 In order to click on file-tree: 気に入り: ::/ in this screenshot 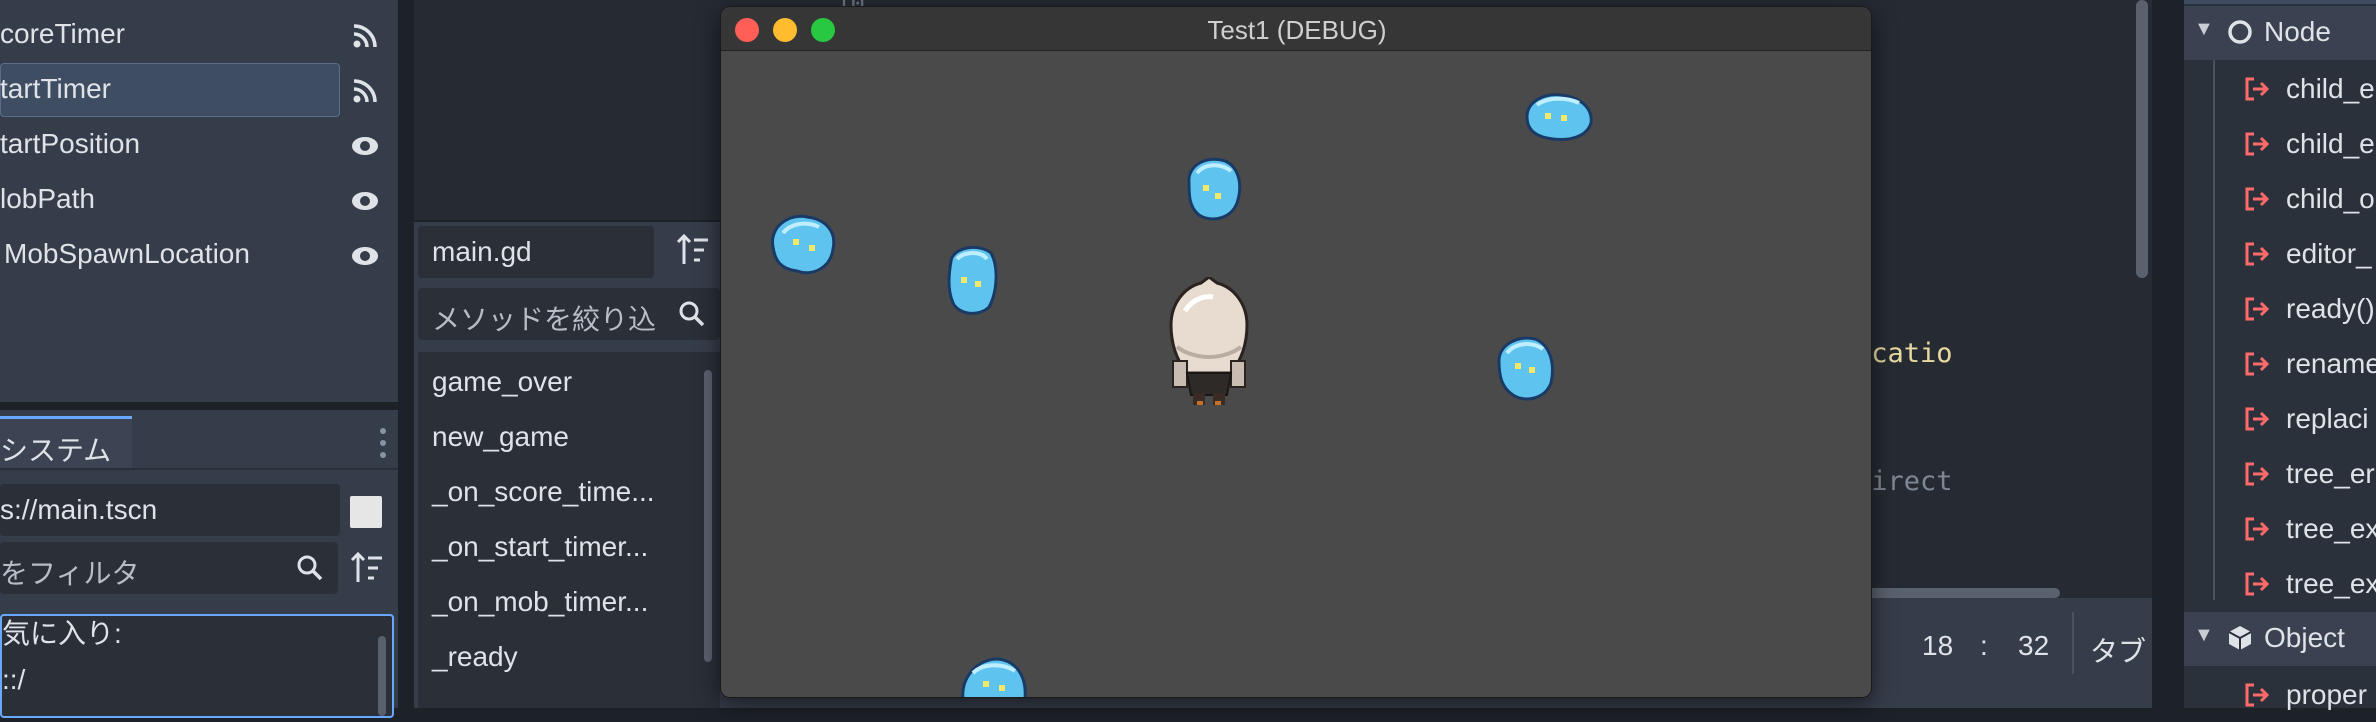, I will do `click(197, 666)`.